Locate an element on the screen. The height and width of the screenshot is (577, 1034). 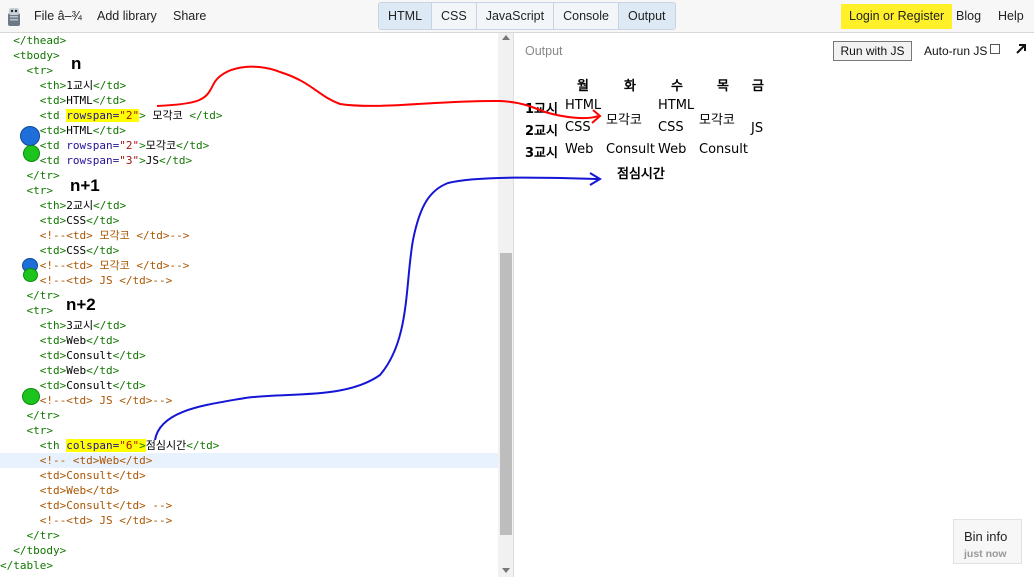
file-menu: File â–¾ is located at coordinates (58, 16).